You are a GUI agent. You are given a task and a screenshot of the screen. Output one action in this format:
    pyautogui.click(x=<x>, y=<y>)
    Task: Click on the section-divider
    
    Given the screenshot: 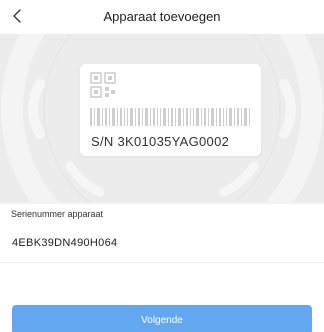 What is the action you would take?
    pyautogui.click(x=162, y=203)
    